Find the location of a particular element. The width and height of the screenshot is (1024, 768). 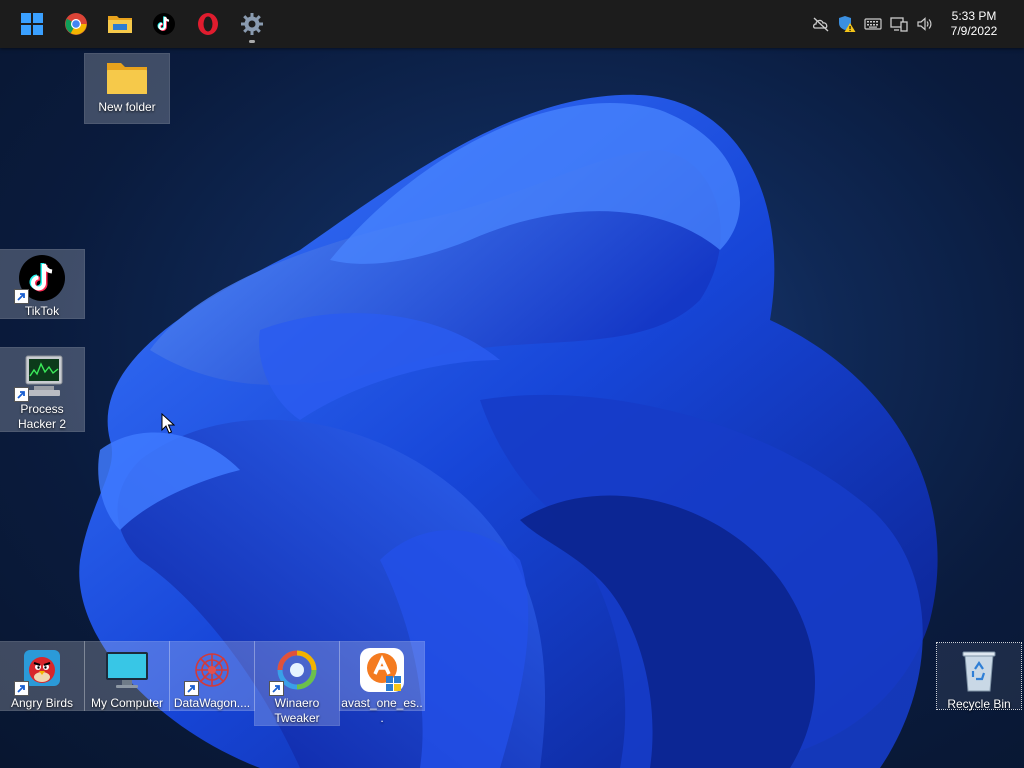

active-app-indicator is located at coordinates (252, 41).